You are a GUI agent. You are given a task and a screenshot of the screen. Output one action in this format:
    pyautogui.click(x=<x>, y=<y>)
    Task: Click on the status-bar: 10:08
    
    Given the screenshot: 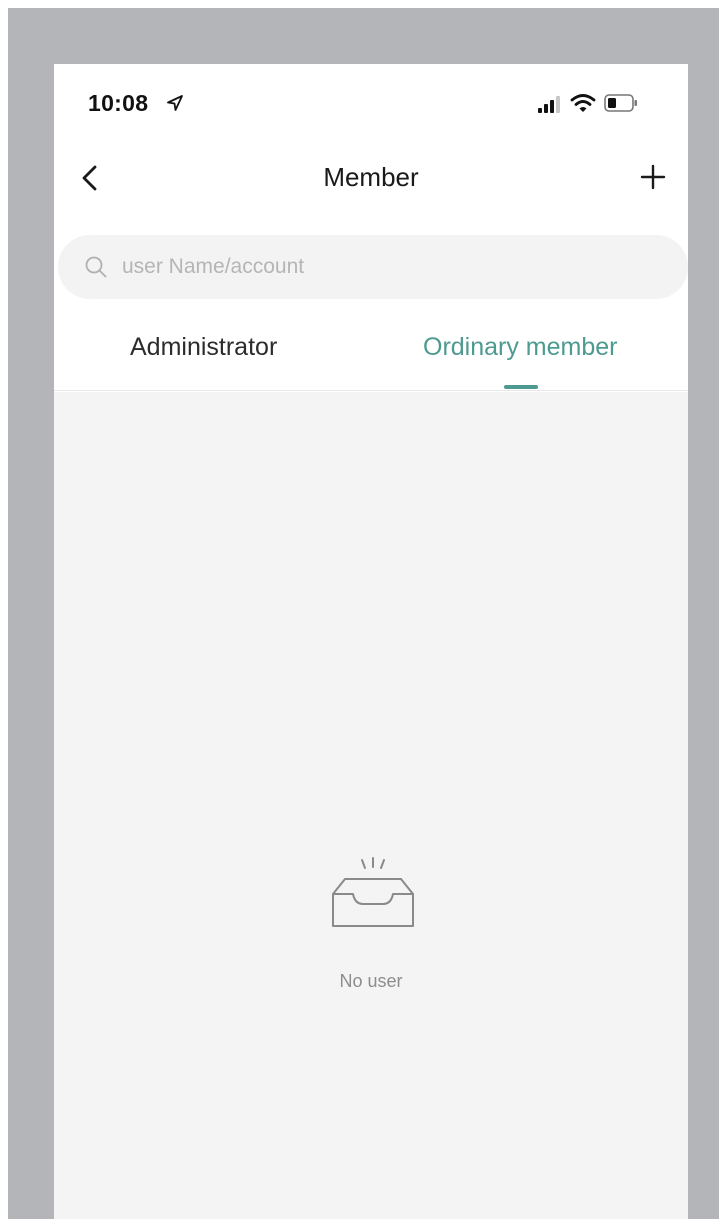 What is the action you would take?
    pyautogui.click(x=371, y=104)
    